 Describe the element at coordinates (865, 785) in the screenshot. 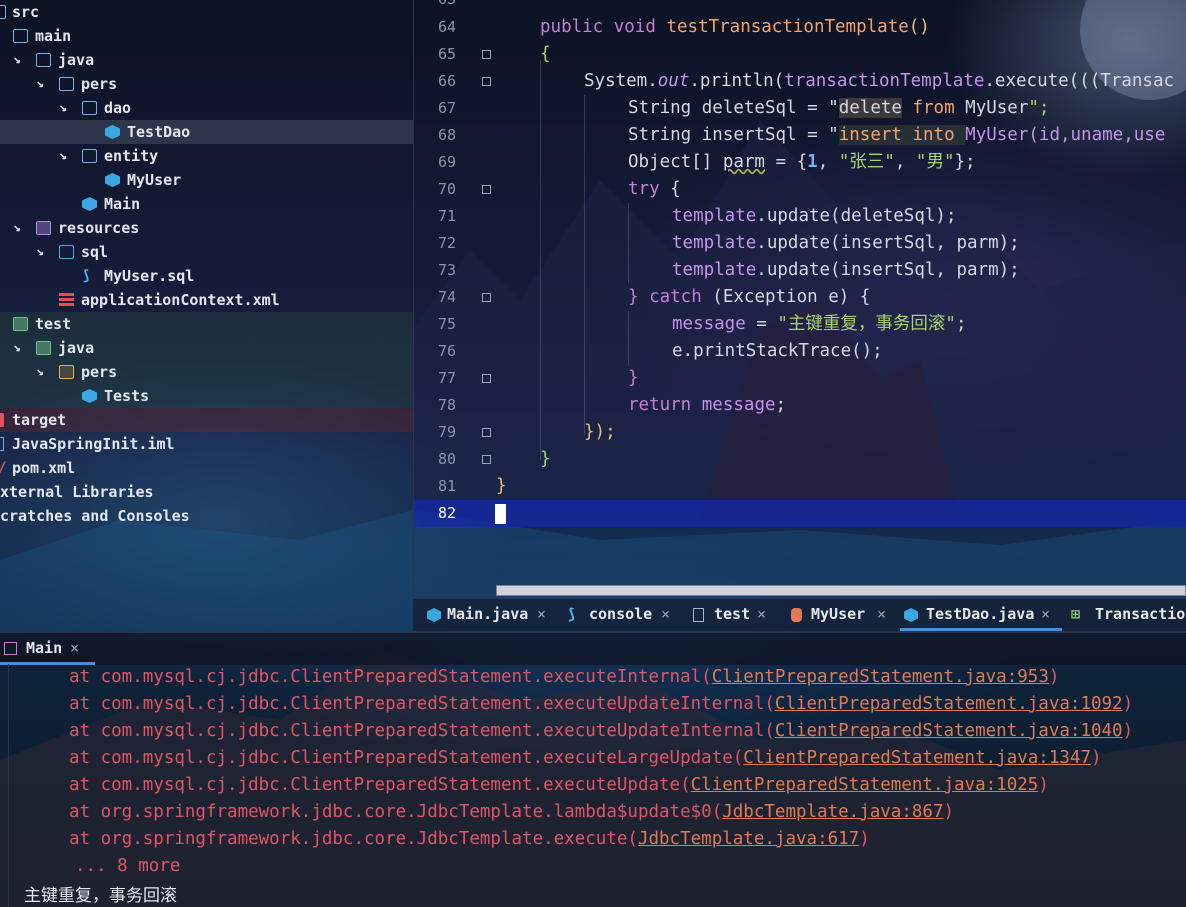

I see `source-link: ClientPreparedStatement.java:1025` at that location.